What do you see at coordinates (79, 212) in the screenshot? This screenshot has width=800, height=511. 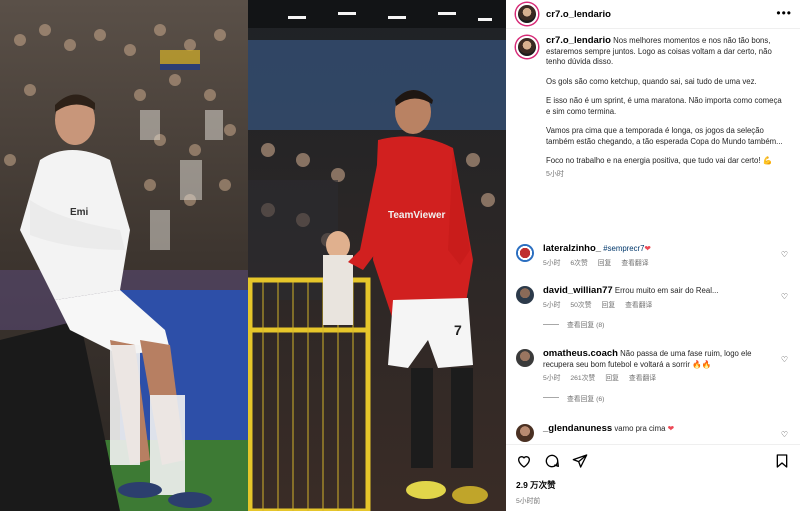 I see `svg-text: Emi` at bounding box center [79, 212].